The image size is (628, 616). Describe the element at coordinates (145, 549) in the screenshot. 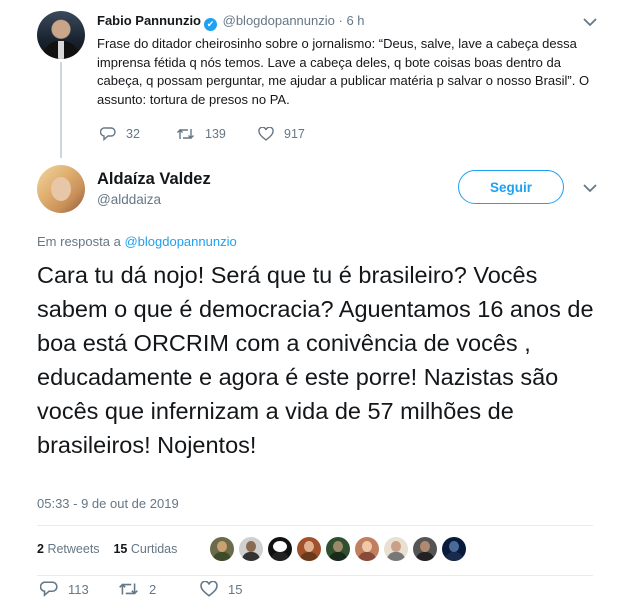

I see `likes-stat: 15 Curtidas` at that location.